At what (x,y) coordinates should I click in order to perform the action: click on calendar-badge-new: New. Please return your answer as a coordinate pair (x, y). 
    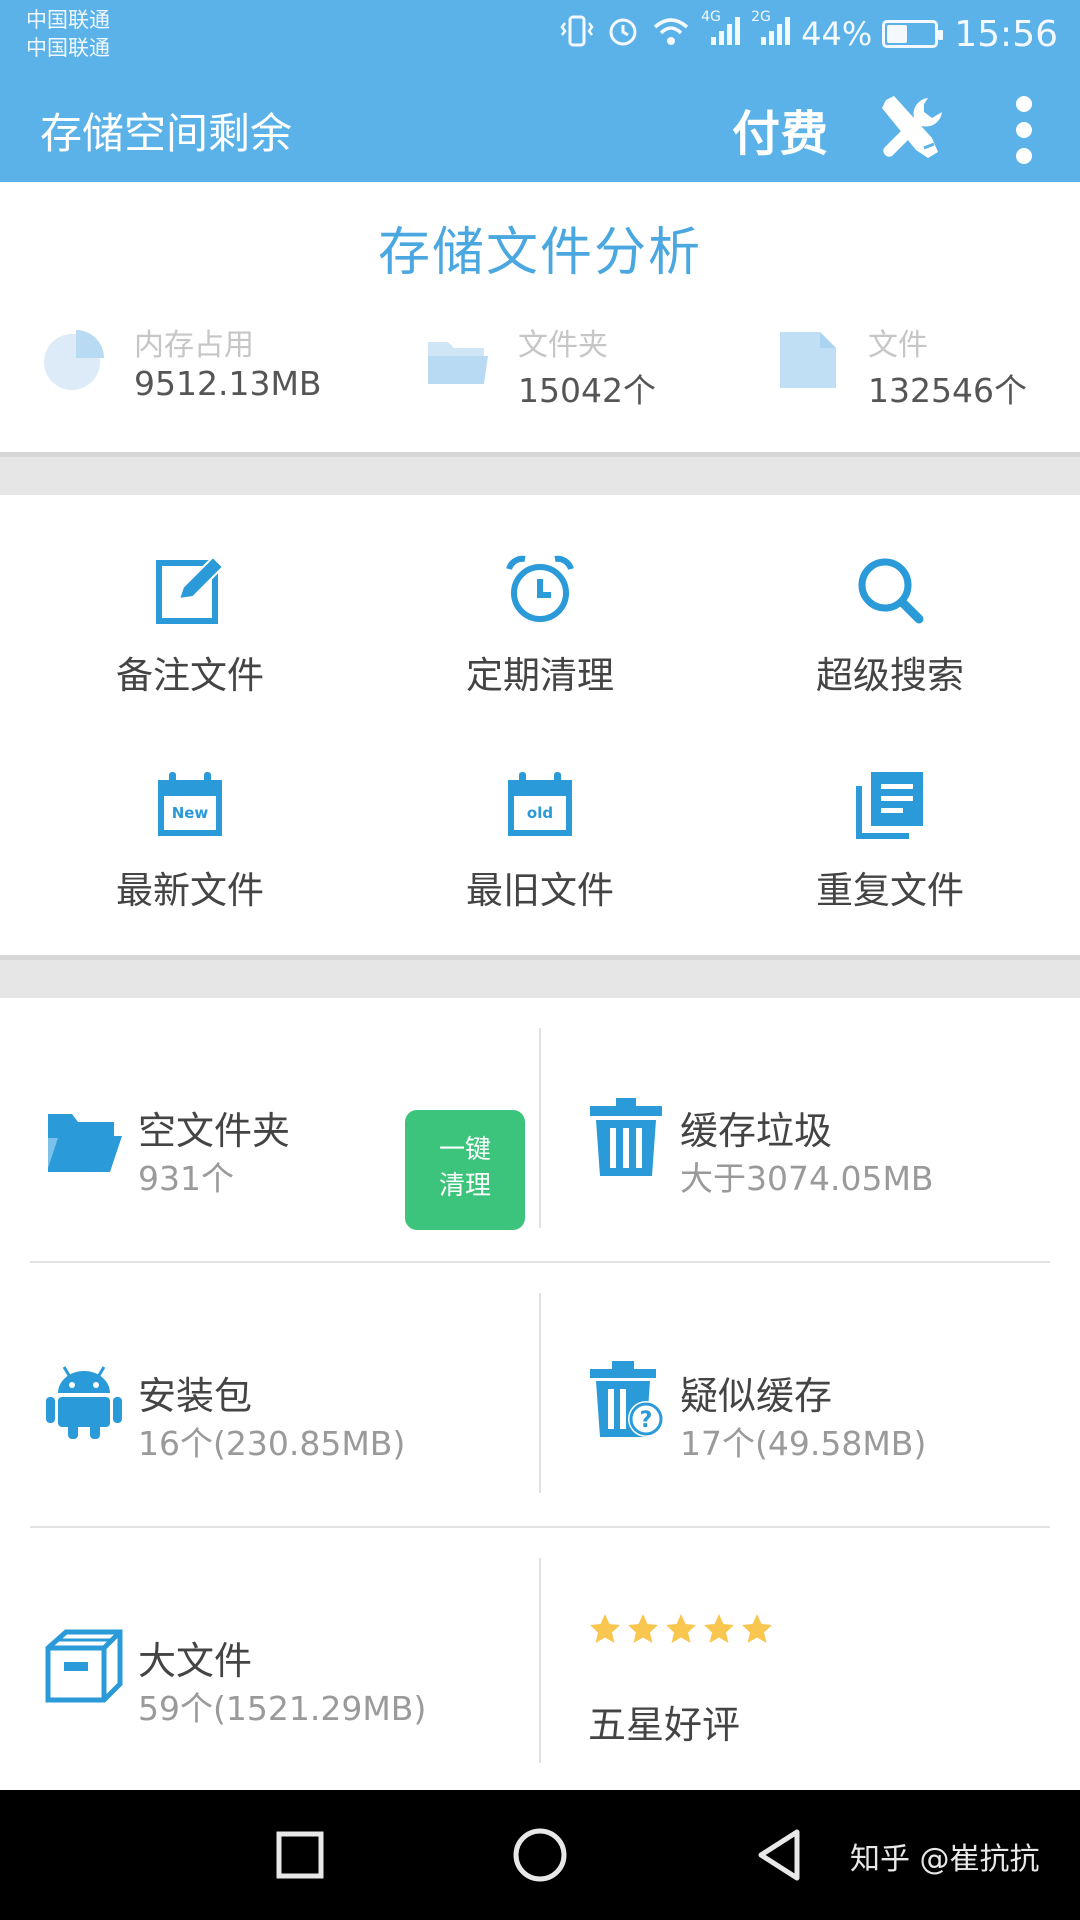
    Looking at the image, I should click on (190, 813).